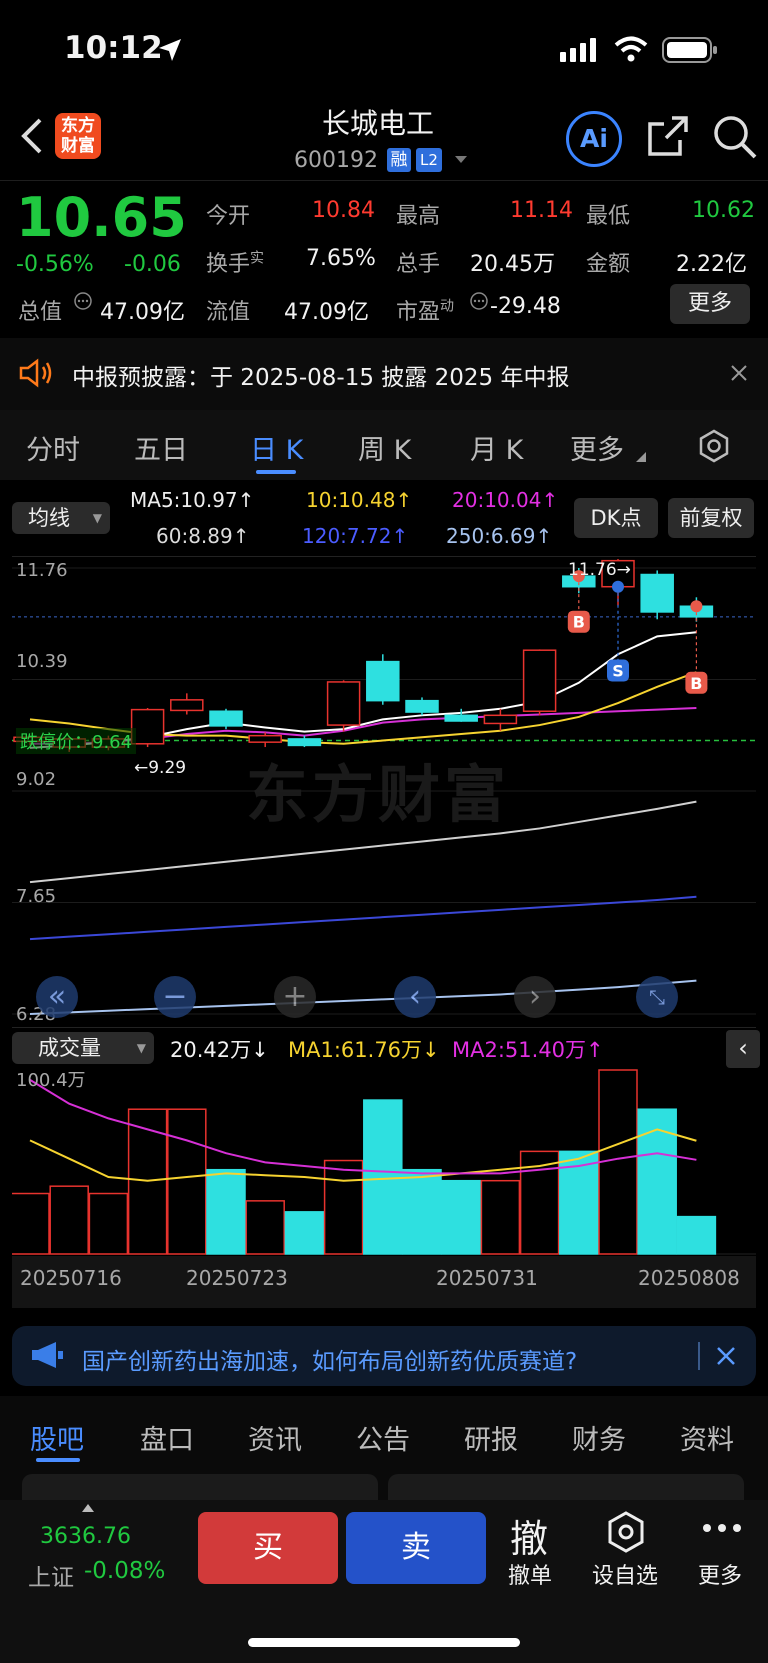 Image resolution: width=768 pixels, height=1663 pixels. Describe the element at coordinates (739, 373) in the screenshot. I see `close-icon` at that location.